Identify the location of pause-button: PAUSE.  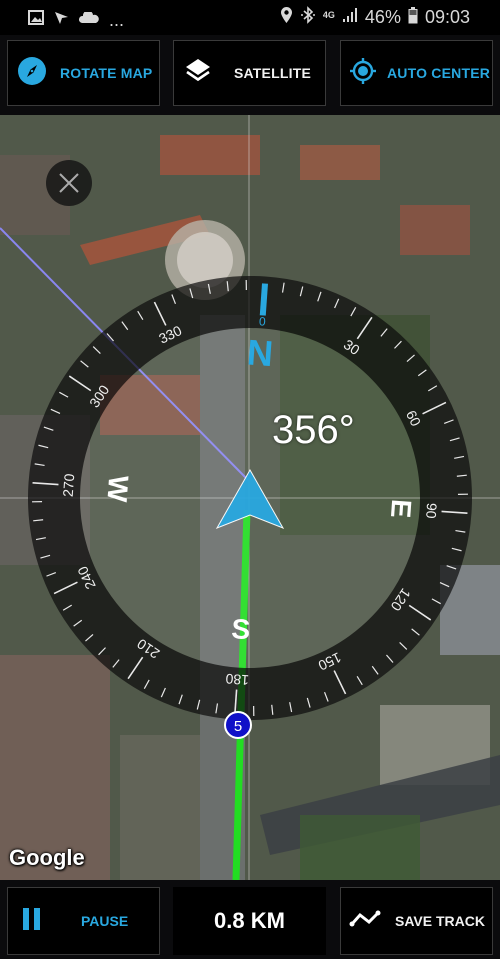
(83, 921).